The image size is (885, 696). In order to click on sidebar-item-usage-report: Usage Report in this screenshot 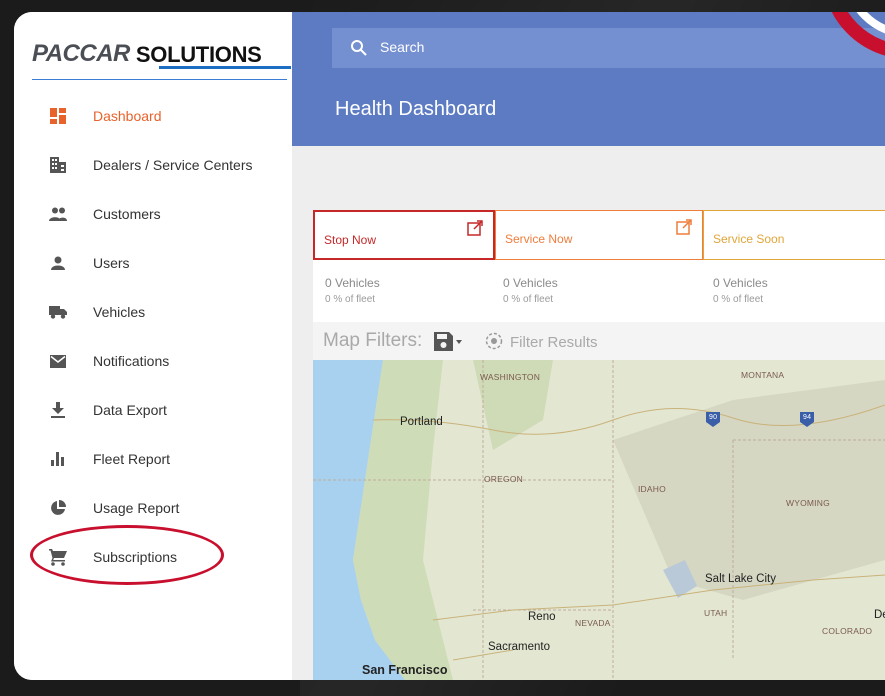, I will do `click(153, 508)`.